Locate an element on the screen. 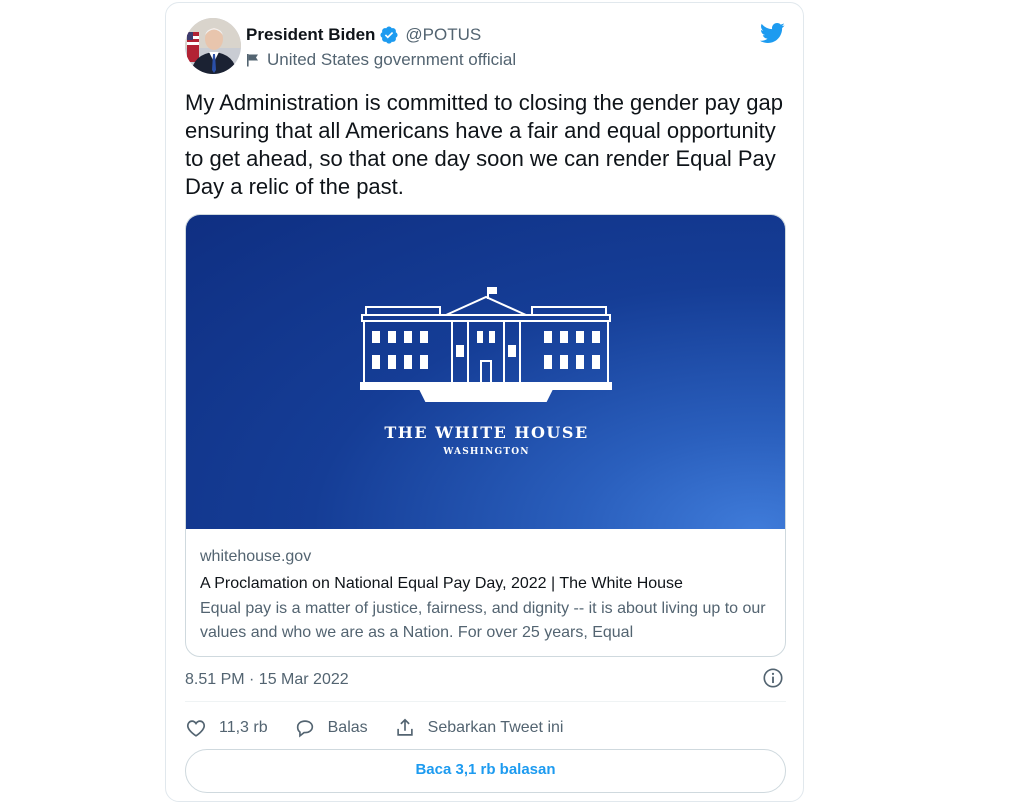  author-name-row: President Biden @POTUS is located at coordinates (363, 35).